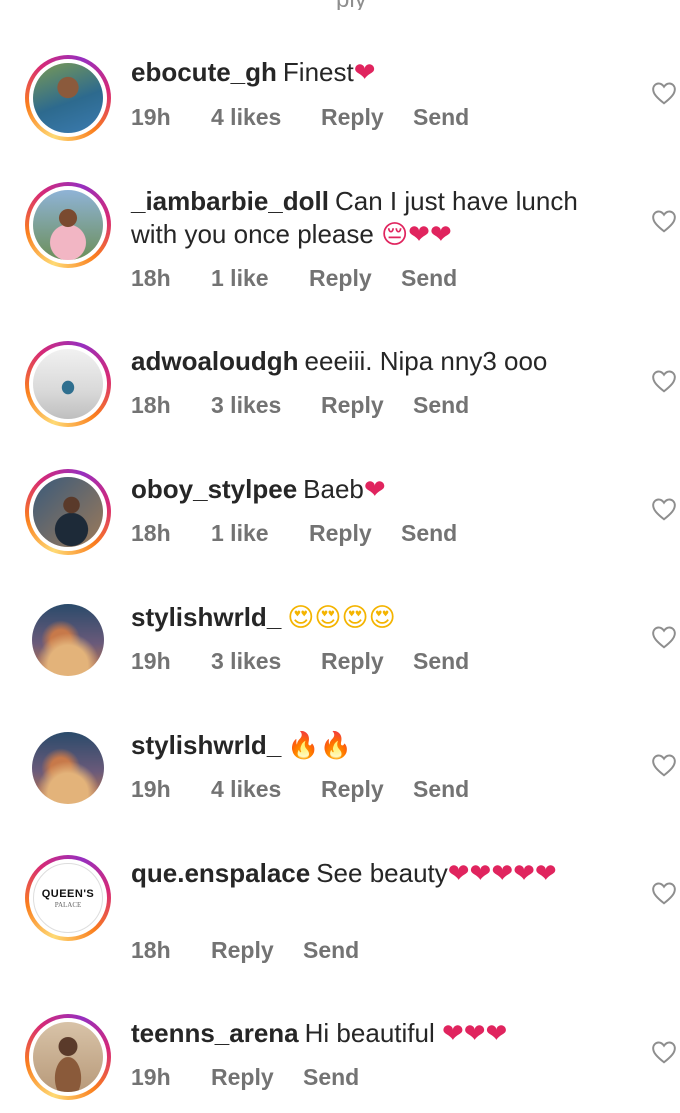 The height and width of the screenshot is (1113, 680). What do you see at coordinates (318, 72) in the screenshot?
I see `comment-body: Finest` at bounding box center [318, 72].